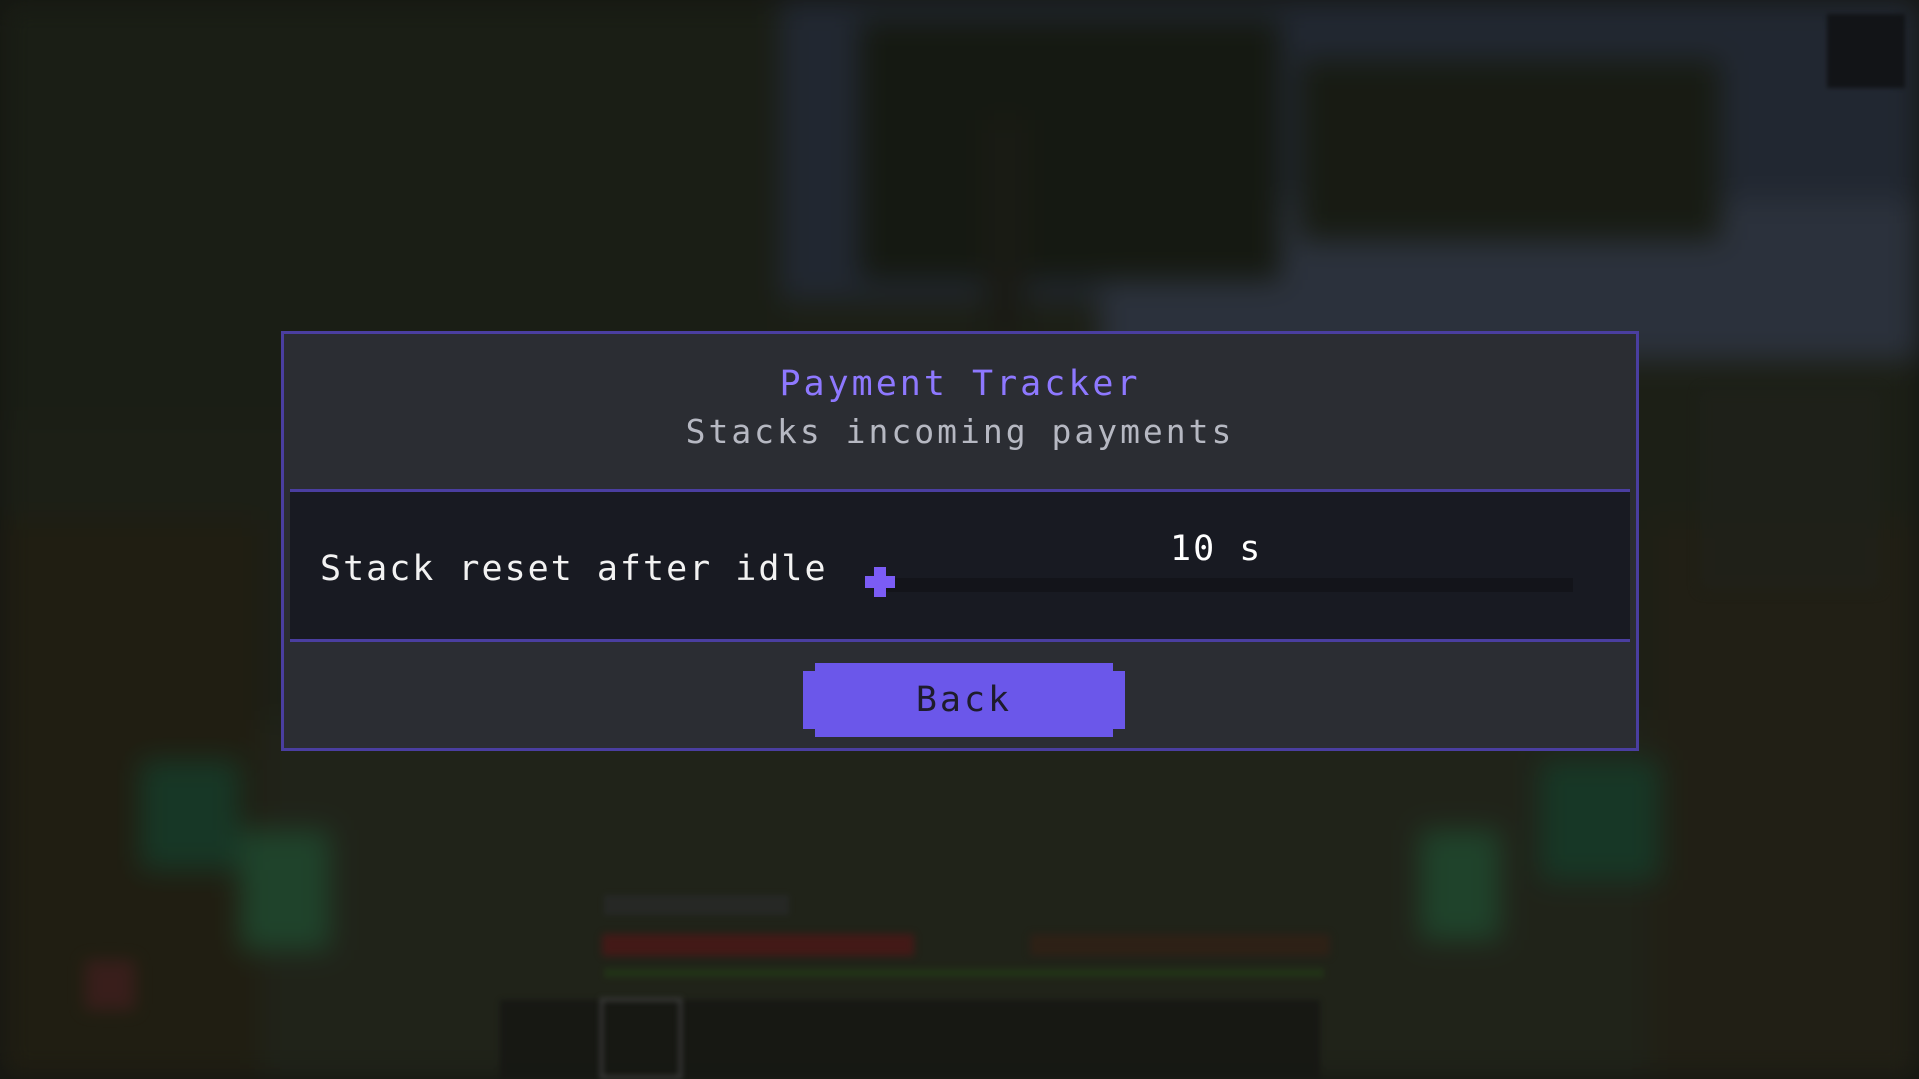  I want to click on footer-divider, so click(960, 640).